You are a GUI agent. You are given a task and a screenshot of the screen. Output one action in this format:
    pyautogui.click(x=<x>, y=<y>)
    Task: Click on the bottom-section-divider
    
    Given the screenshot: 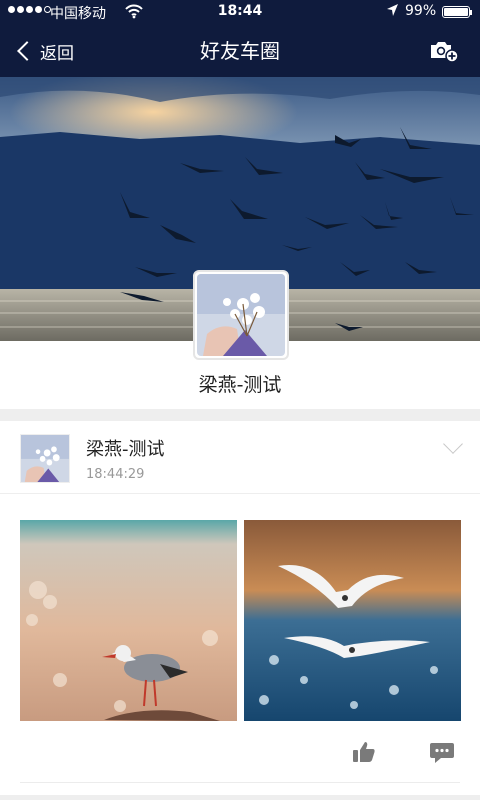 What is the action you would take?
    pyautogui.click(x=240, y=797)
    